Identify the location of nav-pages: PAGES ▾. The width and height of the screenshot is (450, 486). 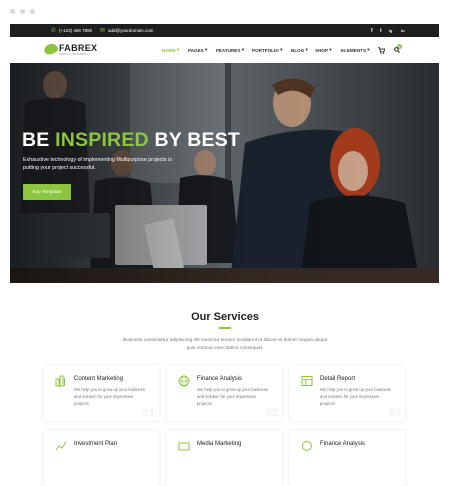
(197, 50).